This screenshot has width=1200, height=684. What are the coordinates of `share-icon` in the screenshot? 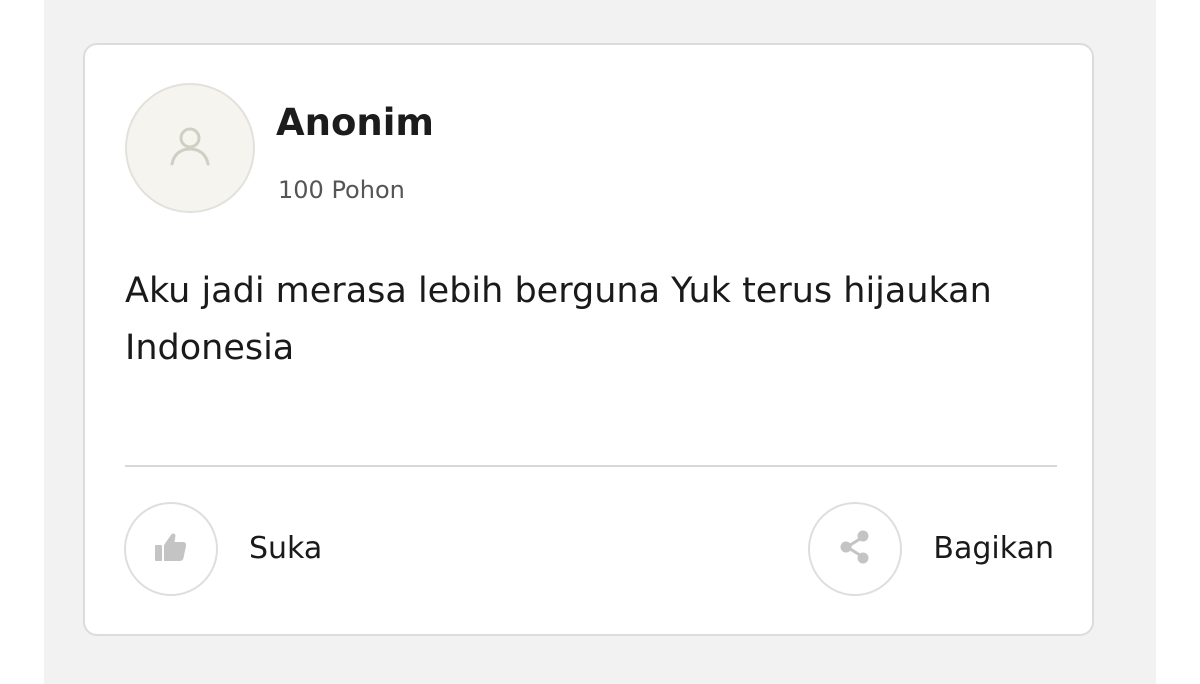 It's located at (855, 549).